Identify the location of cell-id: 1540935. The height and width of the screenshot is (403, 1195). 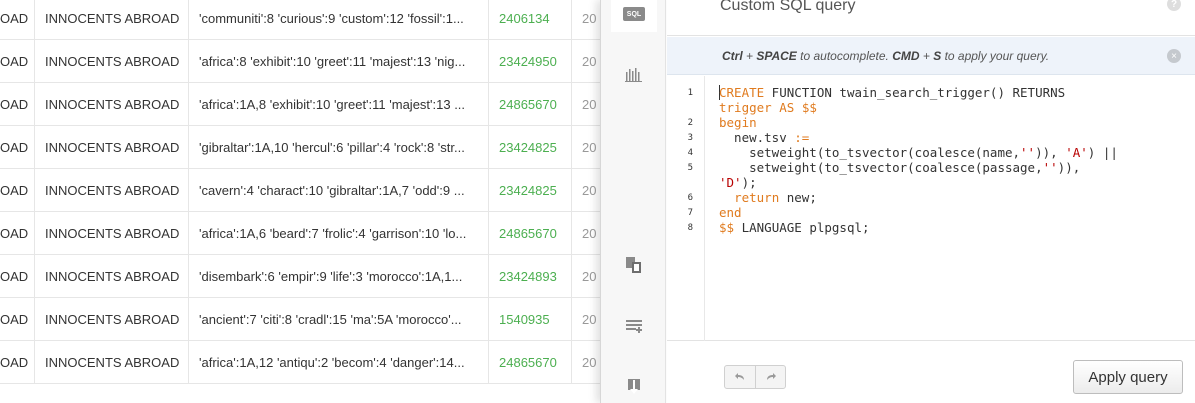
(530, 319).